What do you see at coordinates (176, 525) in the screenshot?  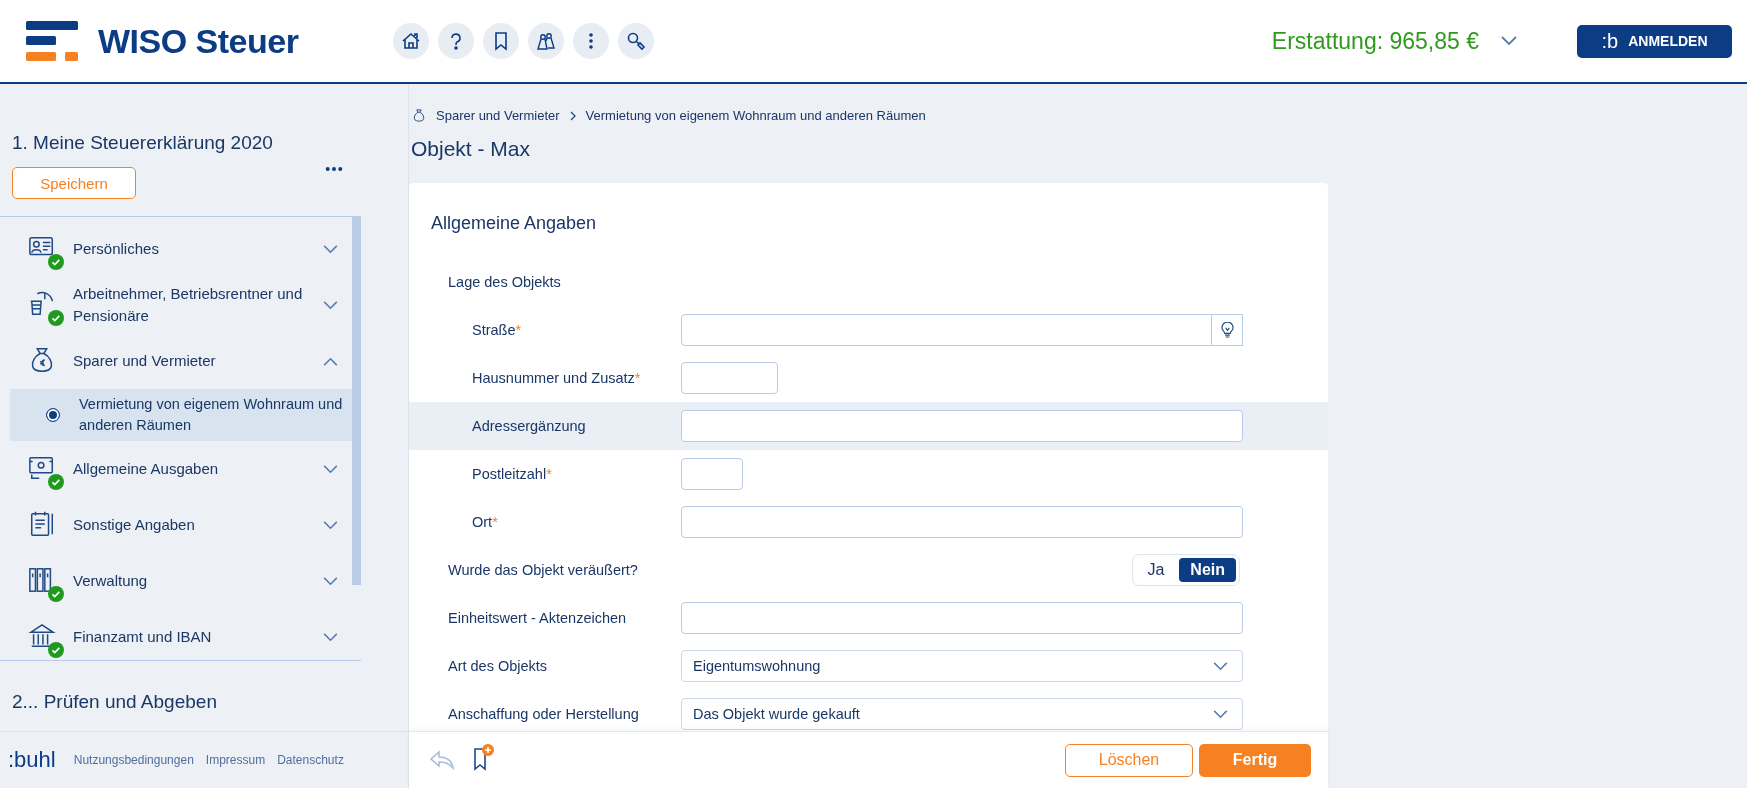 I see `nav-item: Sonstige Angaben` at bounding box center [176, 525].